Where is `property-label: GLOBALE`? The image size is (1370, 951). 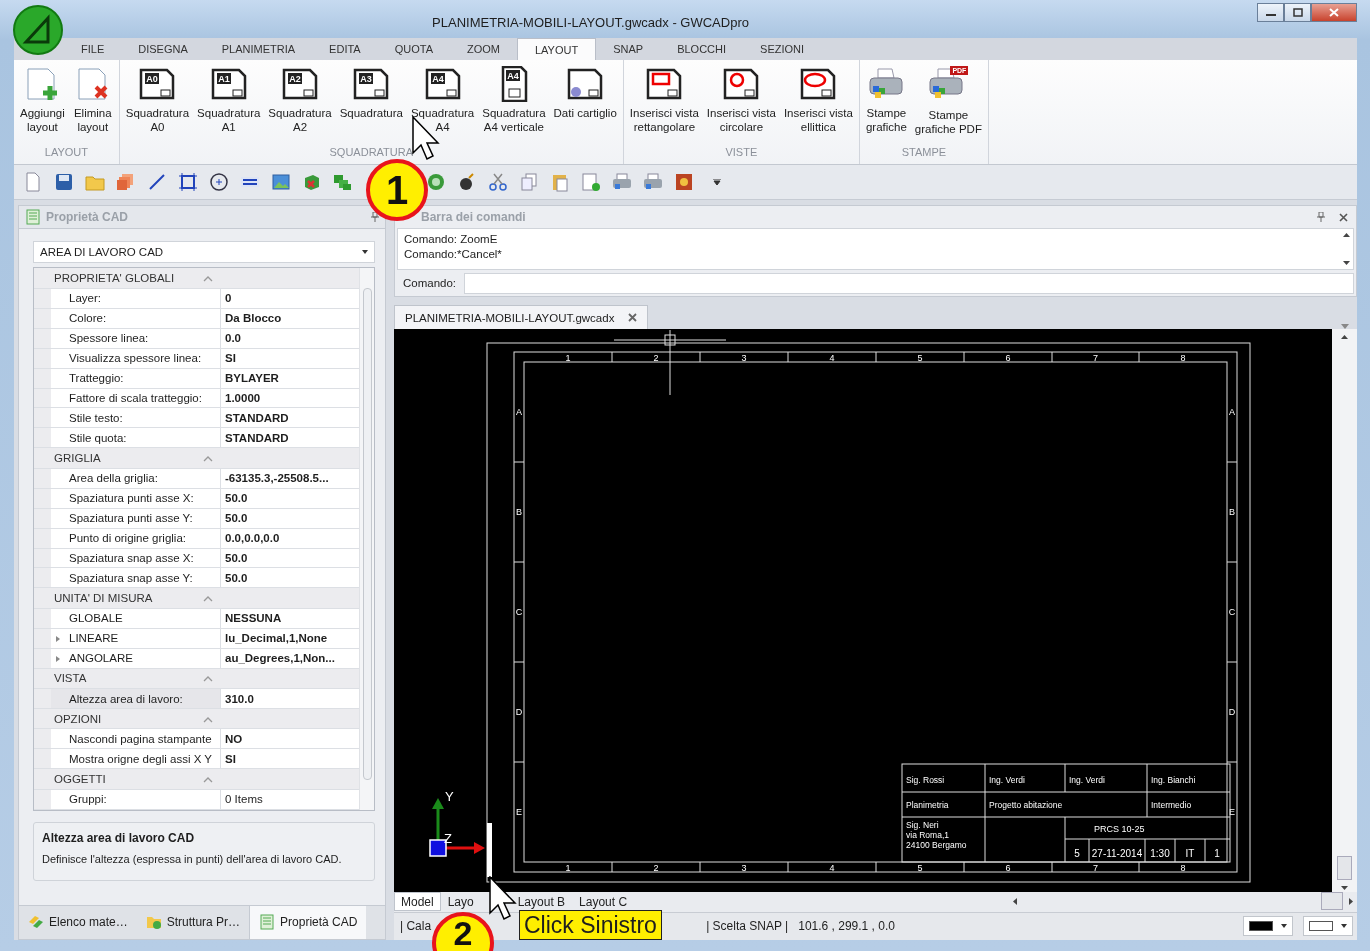
property-label: GLOBALE is located at coordinates (136, 618).